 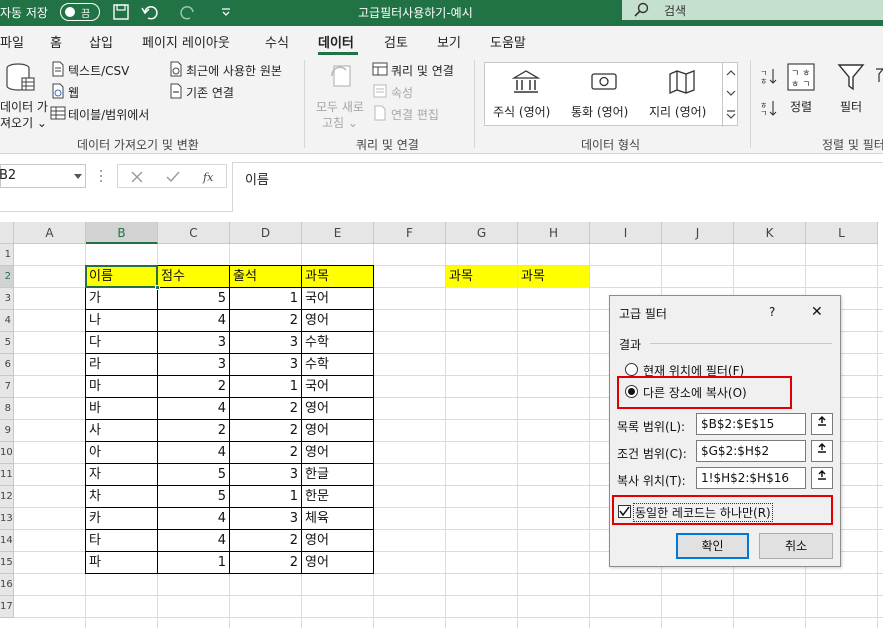 I want to click on row-header-15: 15, so click(x=7, y=563).